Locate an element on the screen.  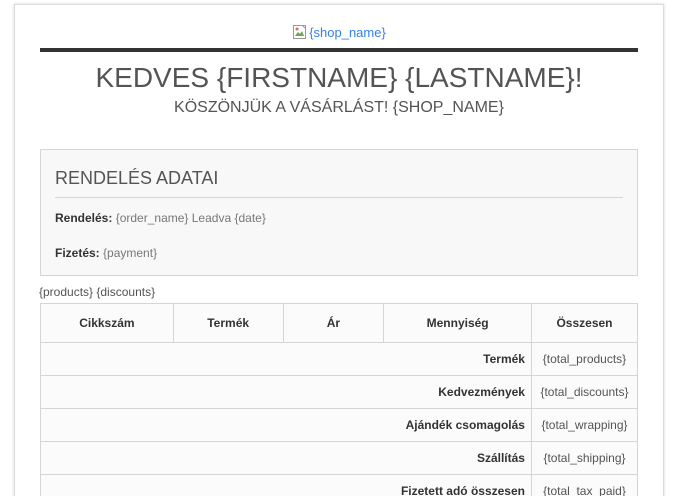
row-label-discounts: Kedvezmények is located at coordinates (286, 392).